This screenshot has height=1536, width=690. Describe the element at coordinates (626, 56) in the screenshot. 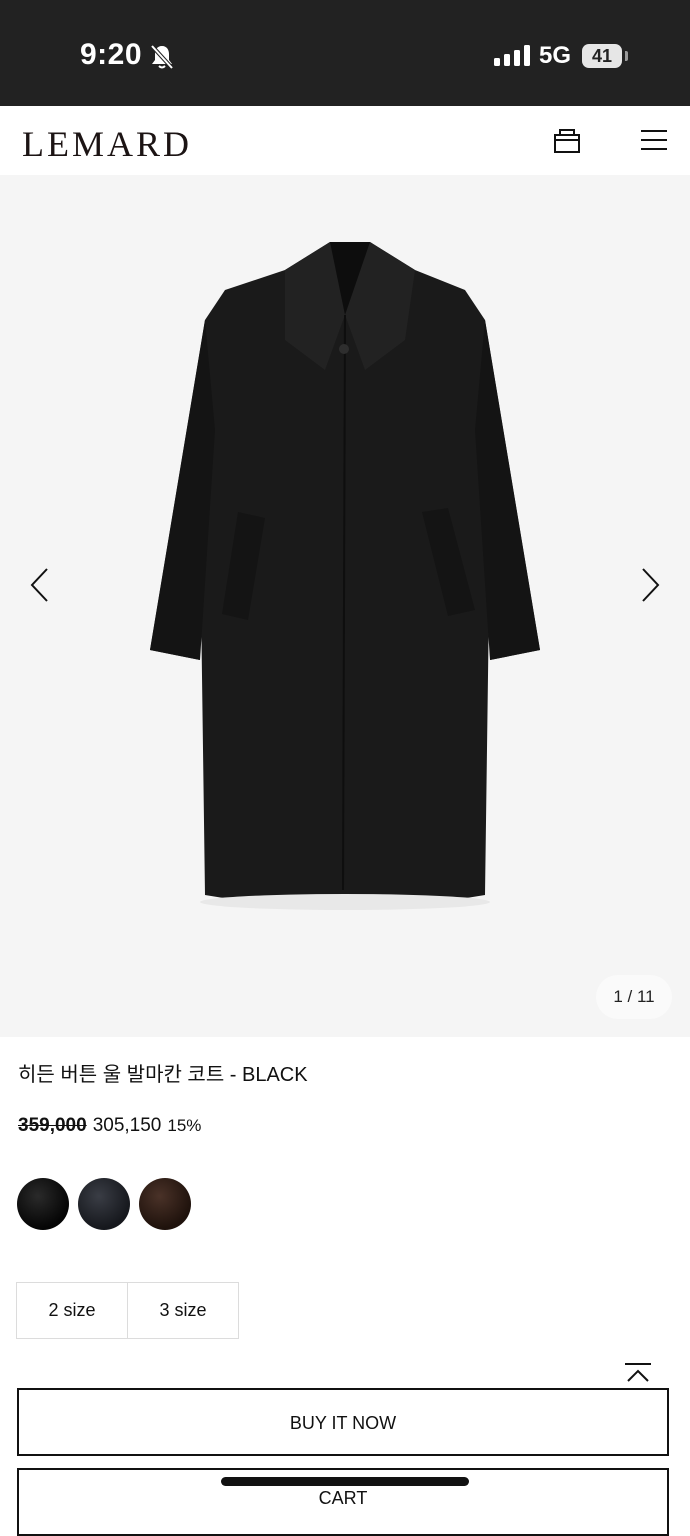

I see `battery-cap` at that location.